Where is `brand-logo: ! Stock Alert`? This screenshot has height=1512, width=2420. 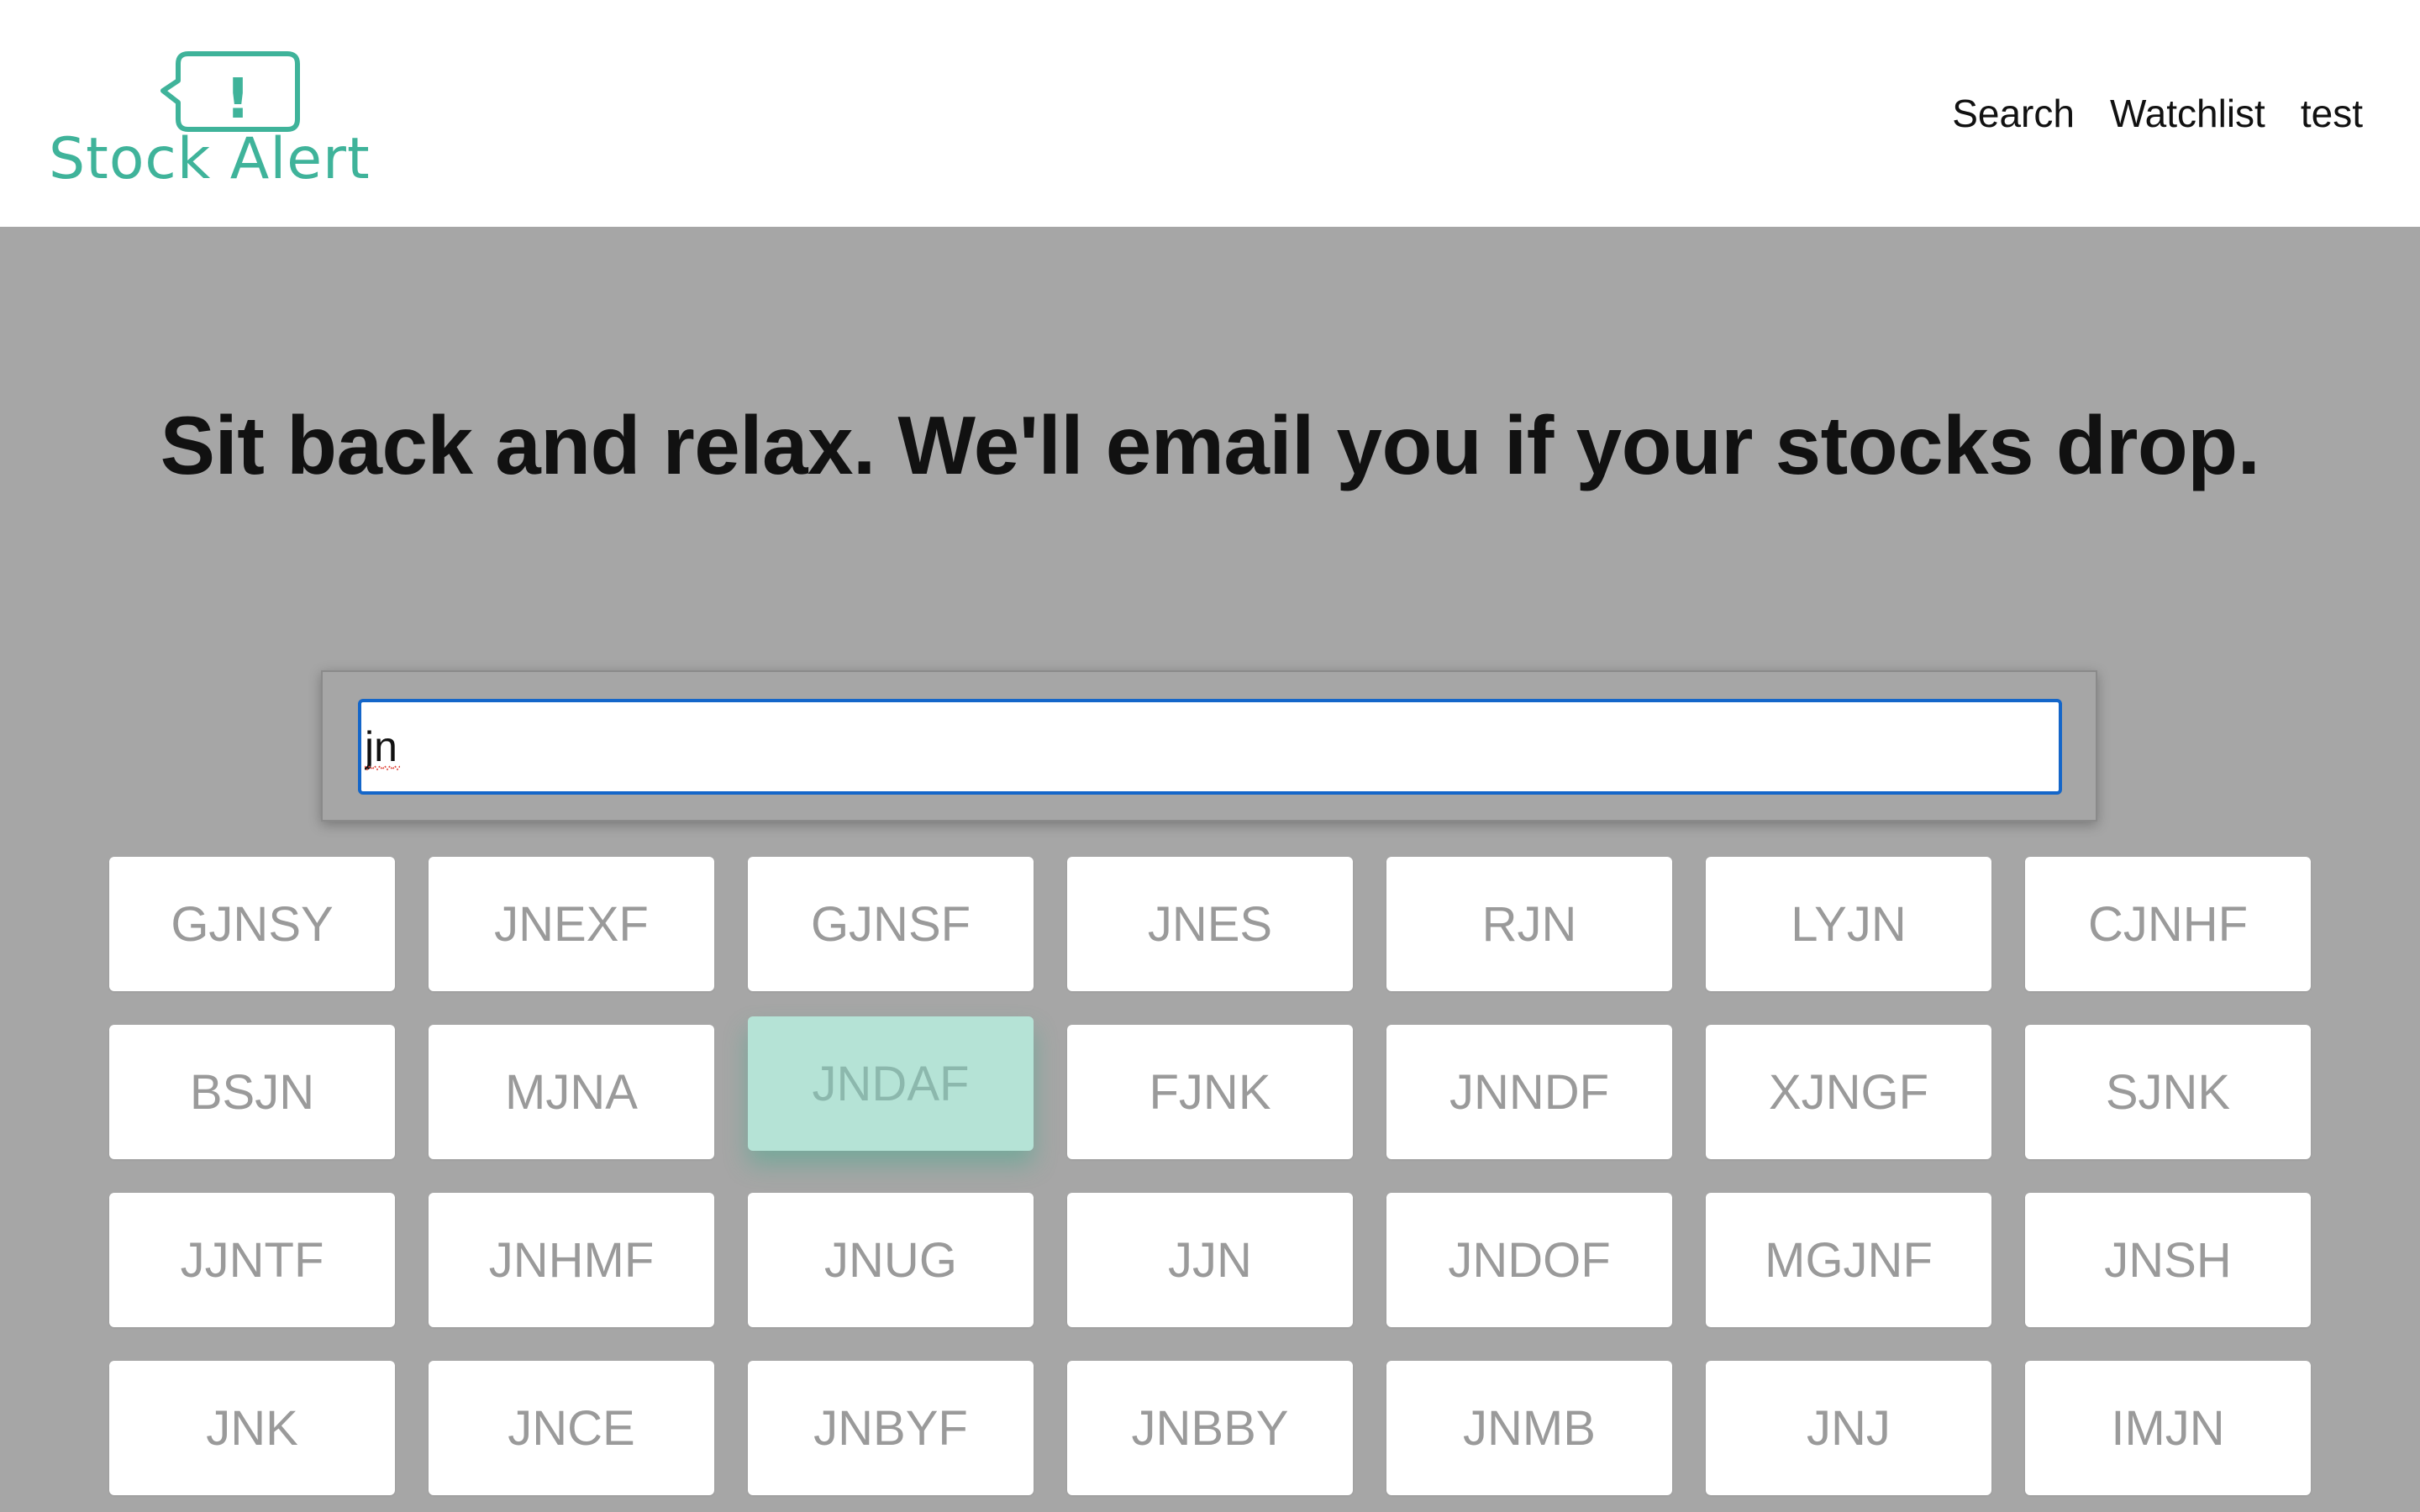
brand-logo: ! Stock Alert is located at coordinates (207, 117).